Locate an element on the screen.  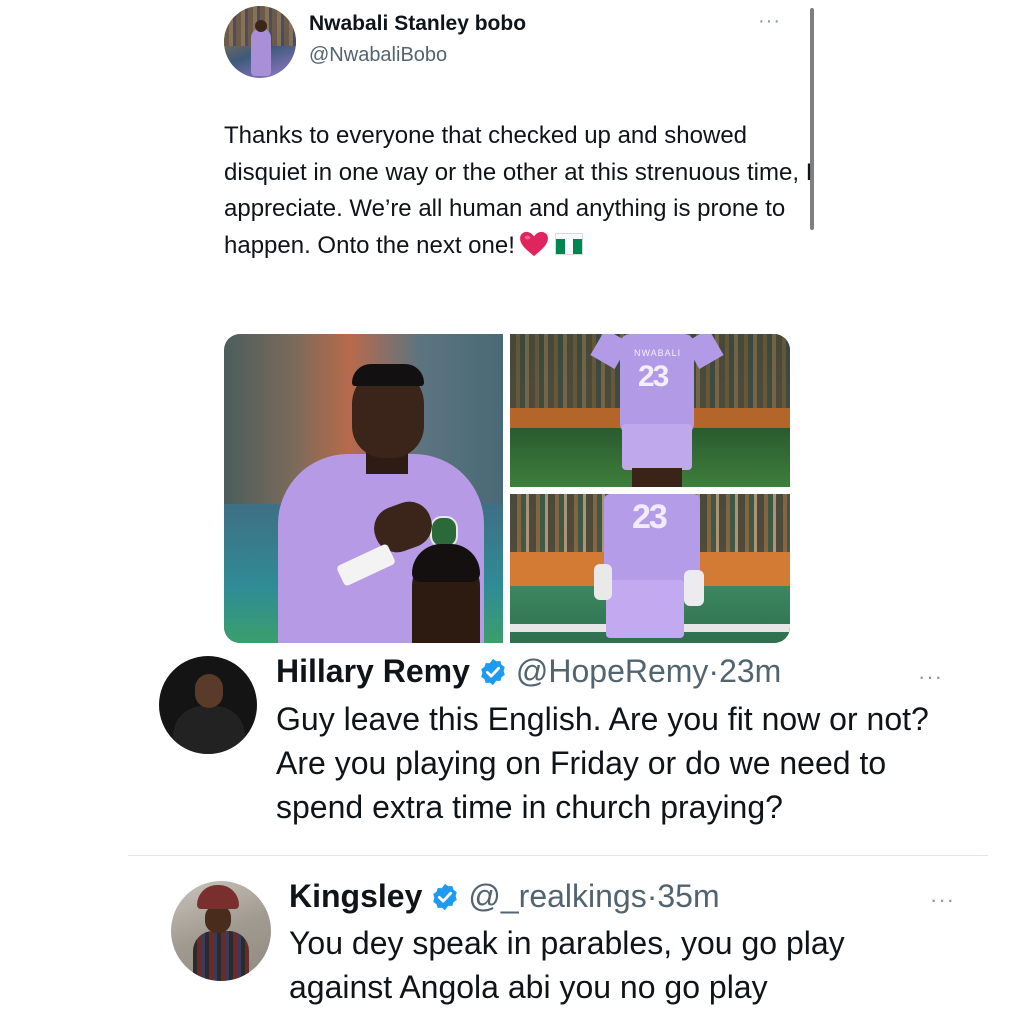
reply-header: Hillary Remy @HopeRemy·23m is located at coordinates (528, 671).